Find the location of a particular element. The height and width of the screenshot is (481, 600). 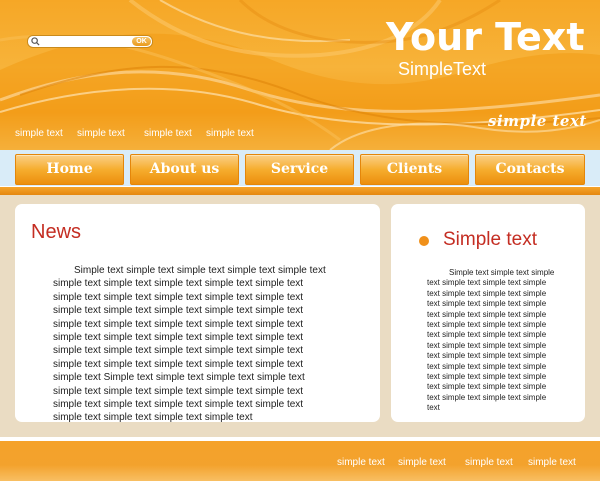

footer-link-1: simple text is located at coordinates (361, 462).